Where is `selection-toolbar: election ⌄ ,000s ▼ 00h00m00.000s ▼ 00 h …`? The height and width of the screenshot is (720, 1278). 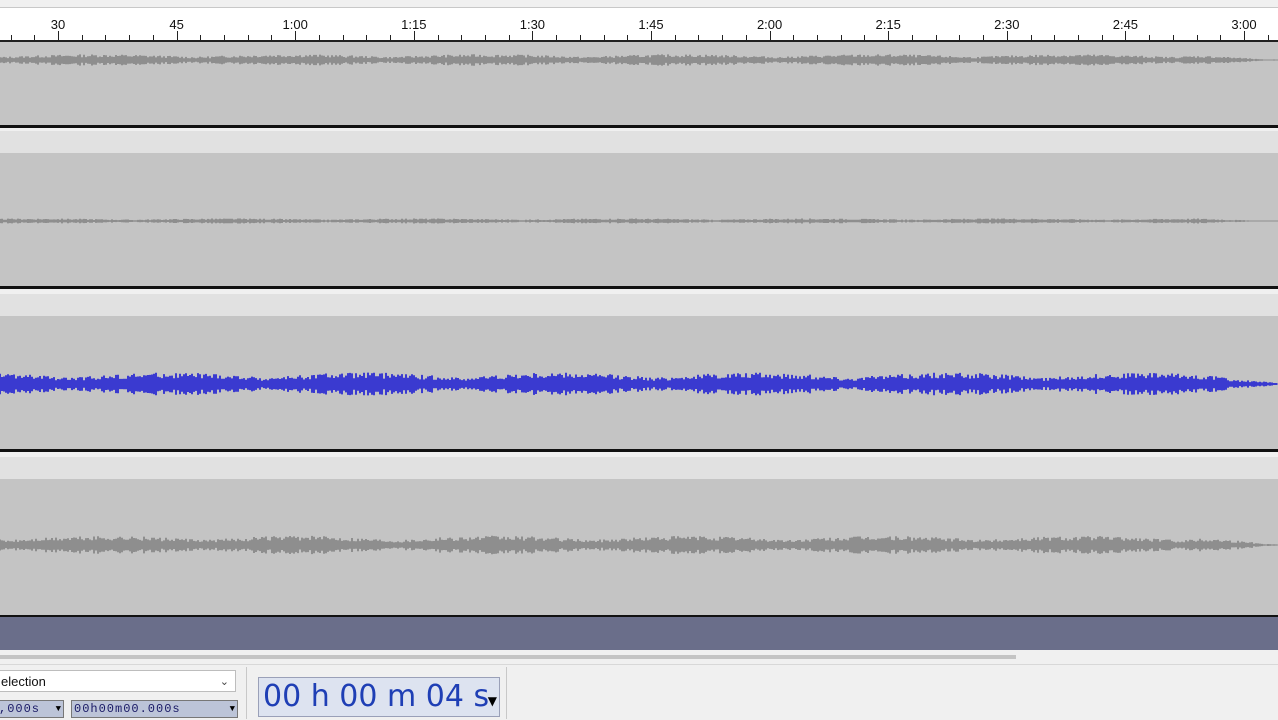 selection-toolbar: election ⌄ ,000s ▼ 00h00m00.000s ▼ 00 h … is located at coordinates (639, 691).